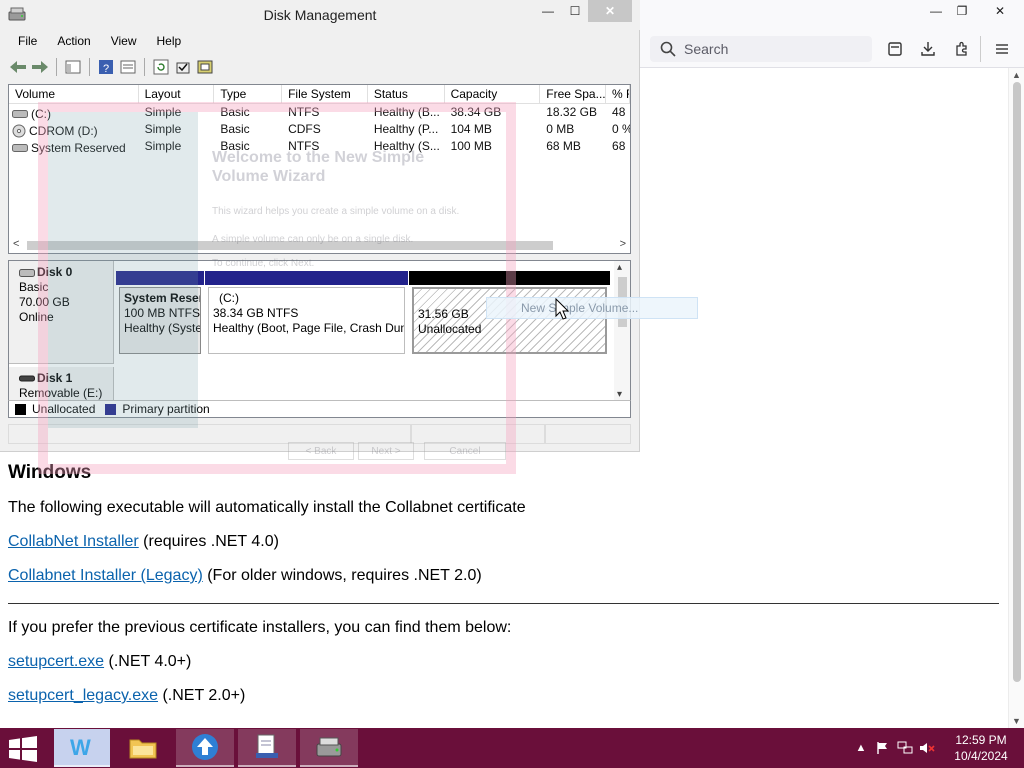 The width and height of the screenshot is (1024, 768). Describe the element at coordinates (18, 67) in the screenshot. I see `back-arrow-icon` at that location.